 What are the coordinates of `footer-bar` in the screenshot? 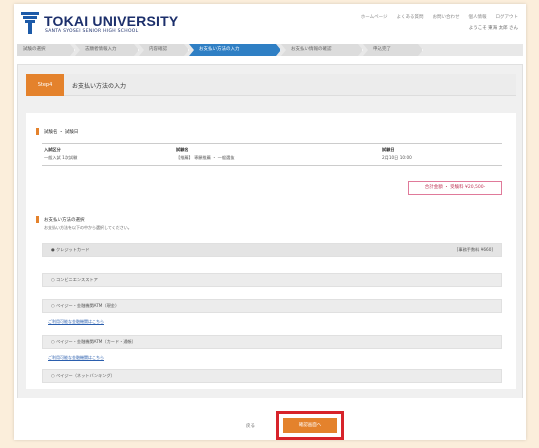 It's located at (270, 419).